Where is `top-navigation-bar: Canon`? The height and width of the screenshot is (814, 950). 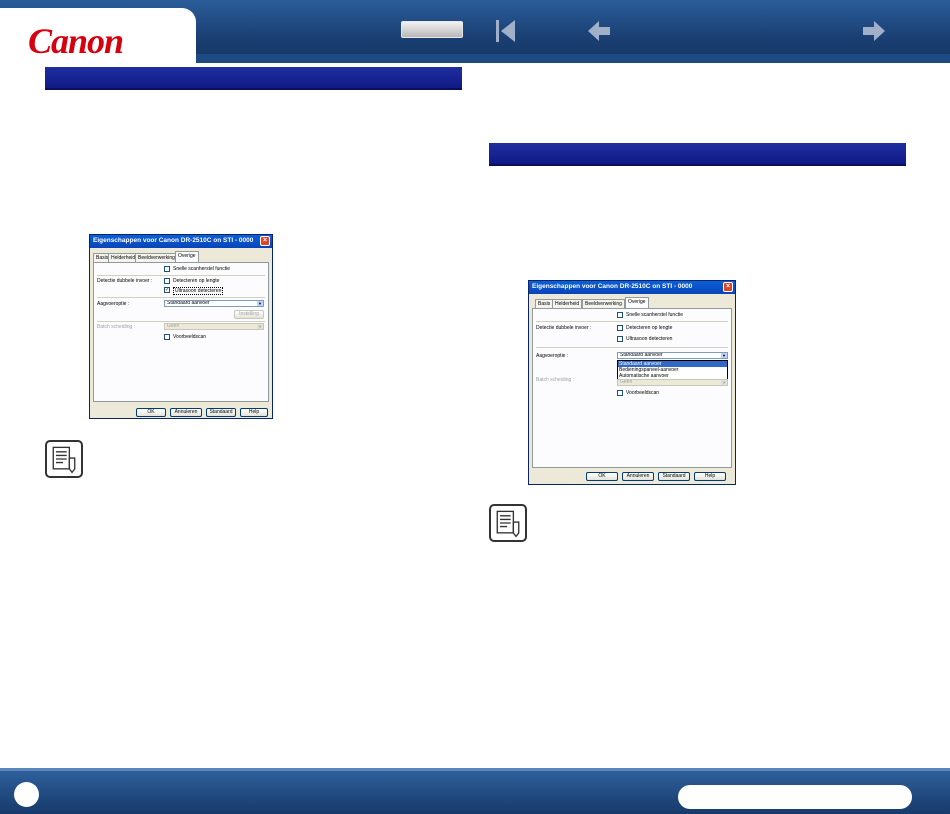 top-navigation-bar: Canon is located at coordinates (475, 31).